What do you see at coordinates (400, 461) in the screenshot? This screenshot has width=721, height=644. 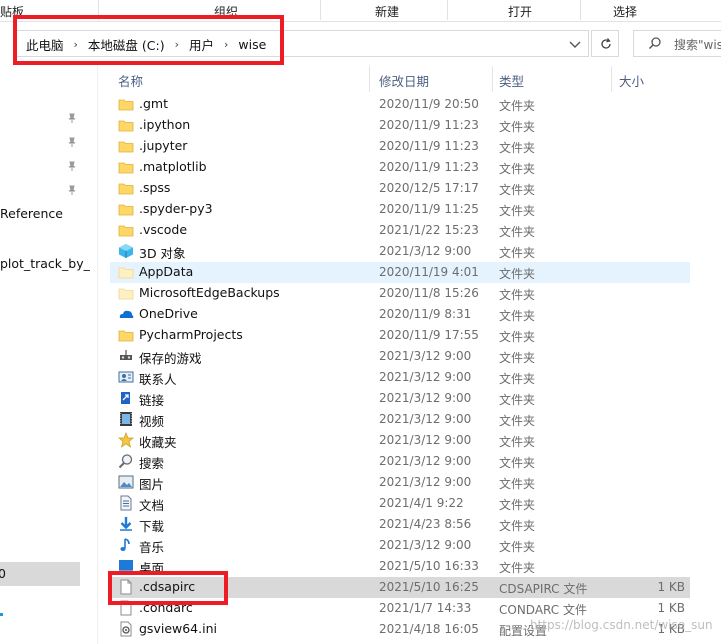 I see `file-row: 搜索 2021/3/12 9:00 文件夹` at bounding box center [400, 461].